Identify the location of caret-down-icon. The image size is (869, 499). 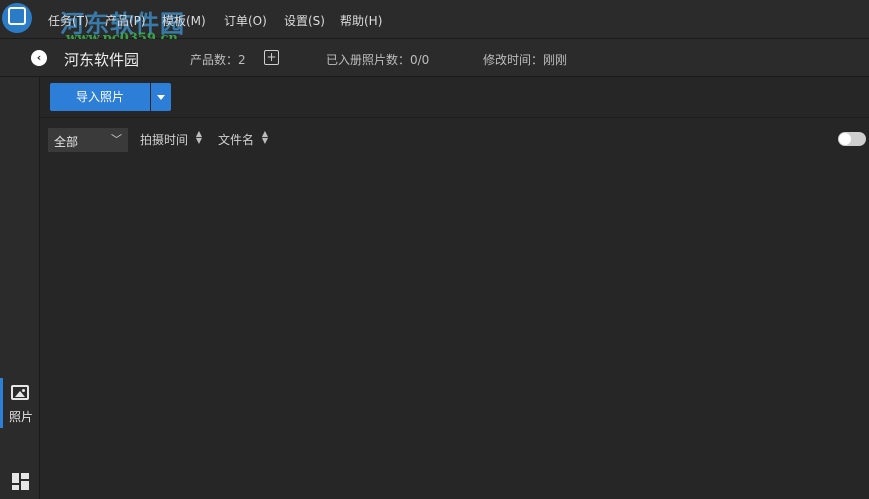
(161, 97).